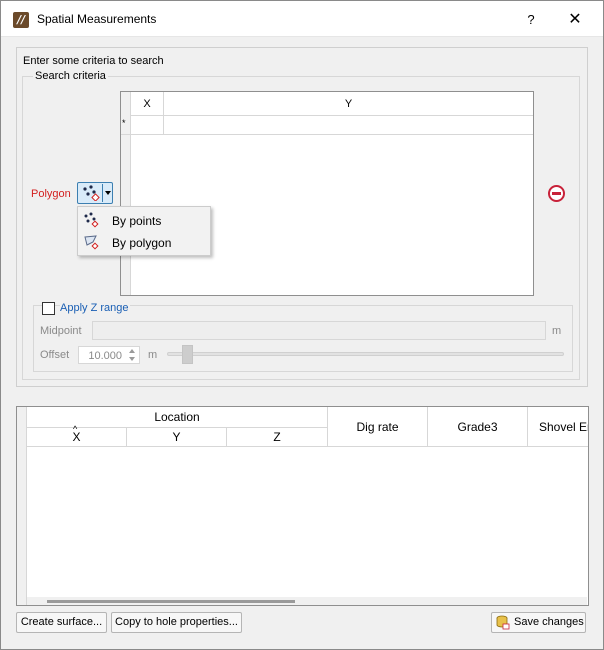 This screenshot has height=650, width=604. Describe the element at coordinates (503, 622) in the screenshot. I see `database-save-icon` at that location.